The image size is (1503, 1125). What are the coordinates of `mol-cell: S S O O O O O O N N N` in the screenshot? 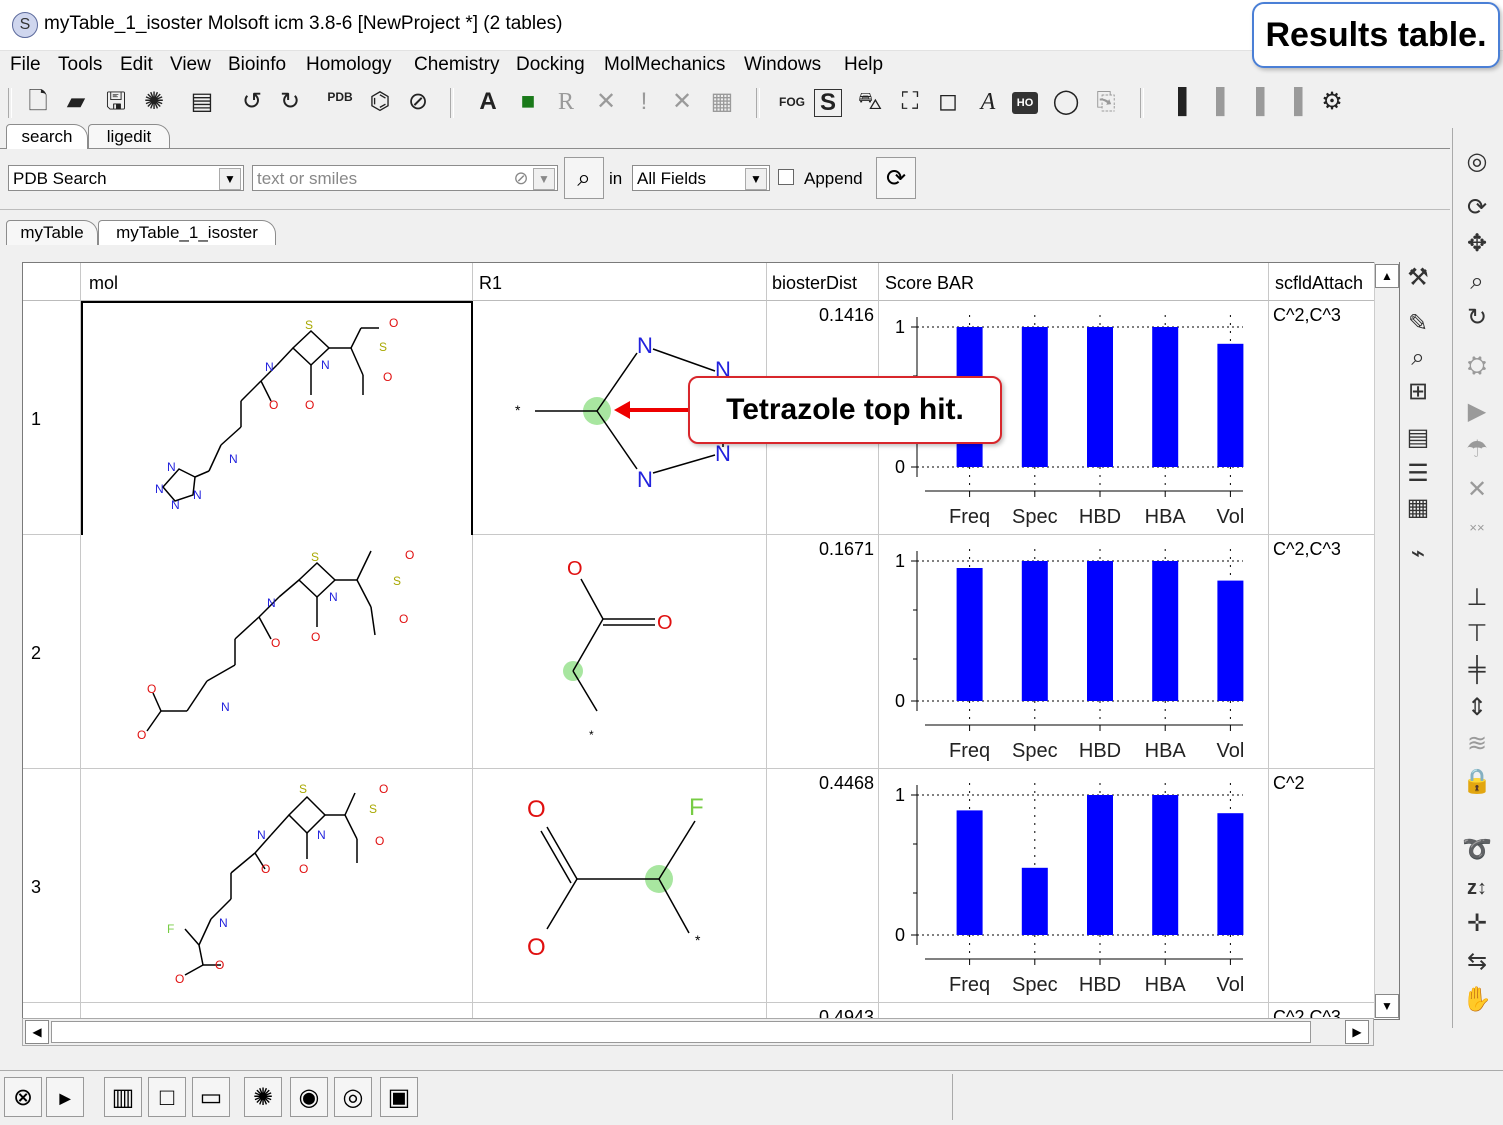 It's located at (277, 652).